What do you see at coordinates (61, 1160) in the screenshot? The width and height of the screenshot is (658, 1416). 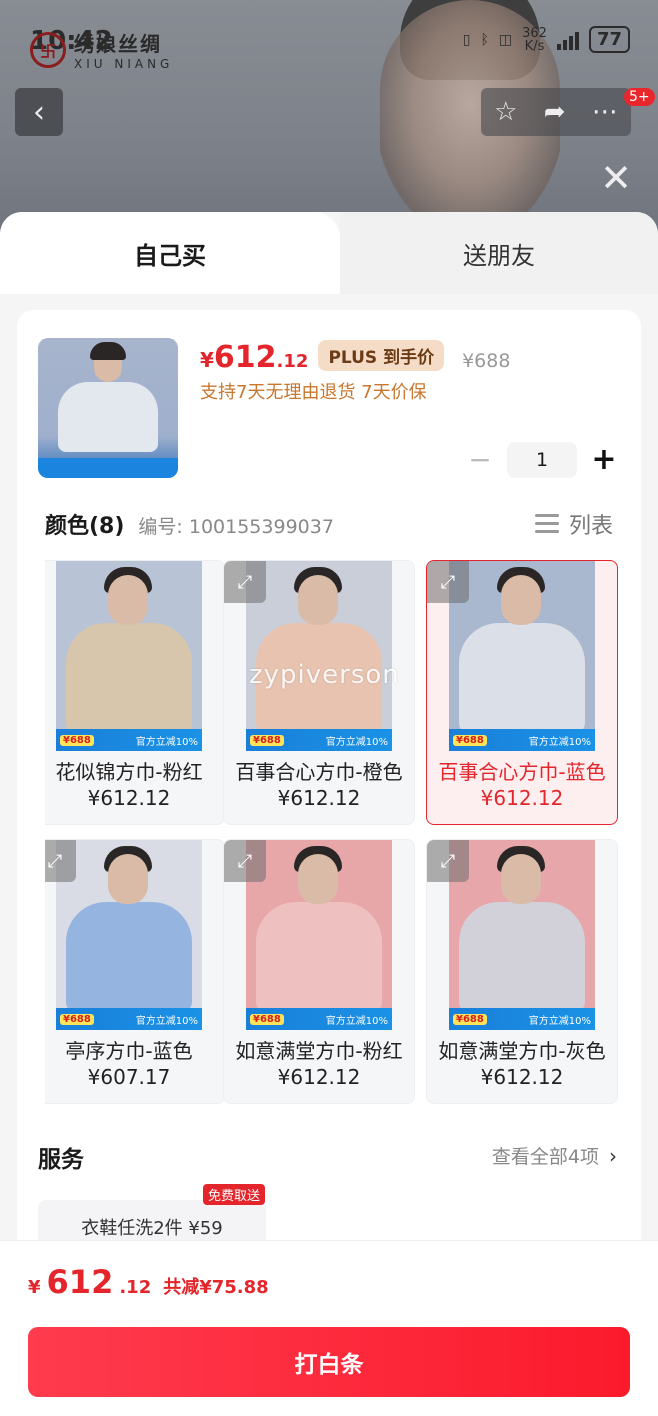 I see `service-title: 服务` at bounding box center [61, 1160].